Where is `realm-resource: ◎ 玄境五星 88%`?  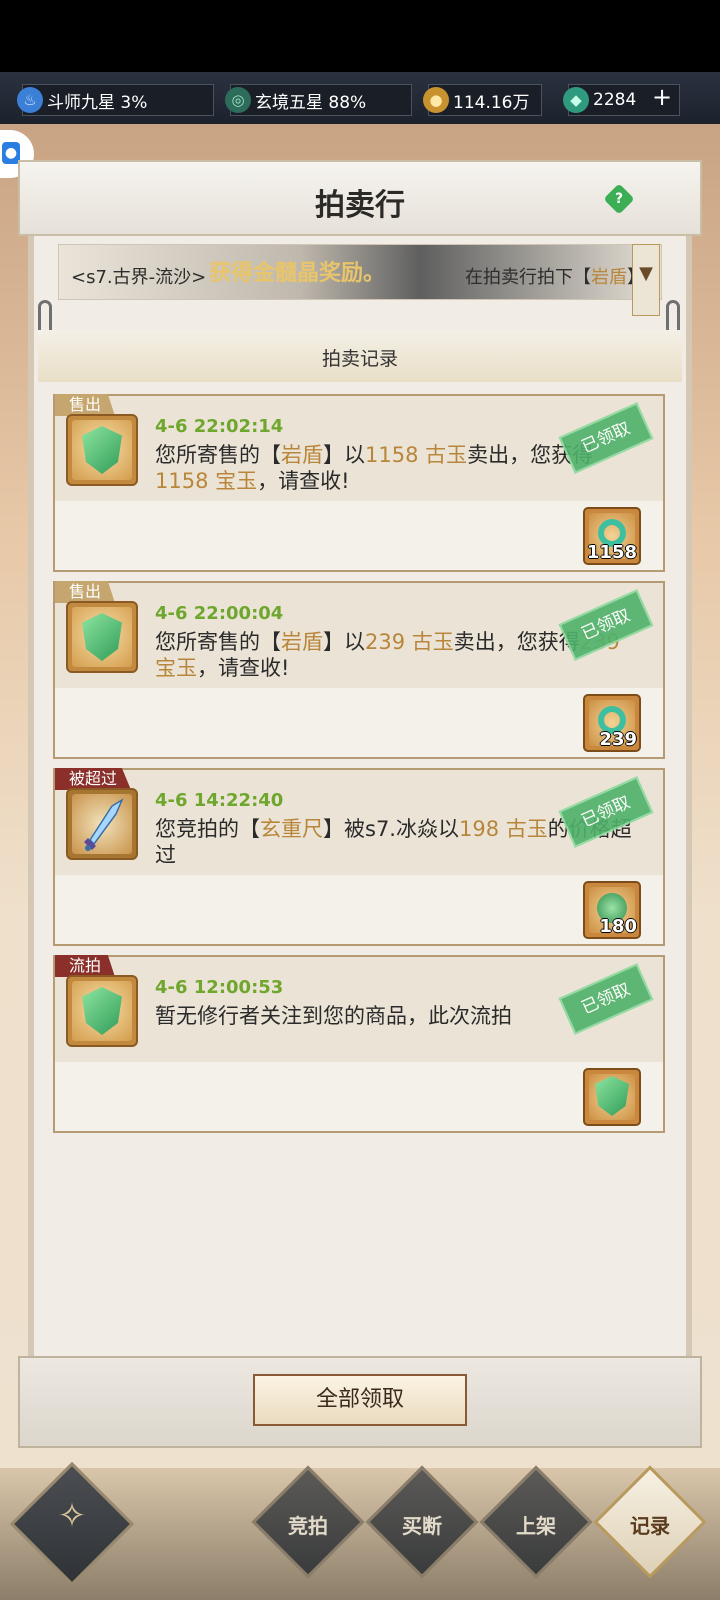 realm-resource: ◎ 玄境五星 88% is located at coordinates (318, 100).